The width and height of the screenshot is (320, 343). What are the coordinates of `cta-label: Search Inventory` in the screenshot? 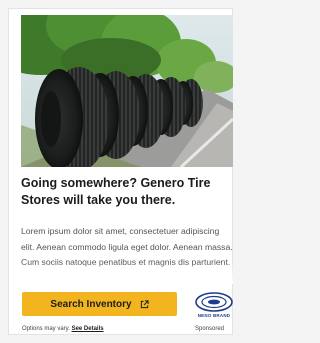 It's located at (91, 304).